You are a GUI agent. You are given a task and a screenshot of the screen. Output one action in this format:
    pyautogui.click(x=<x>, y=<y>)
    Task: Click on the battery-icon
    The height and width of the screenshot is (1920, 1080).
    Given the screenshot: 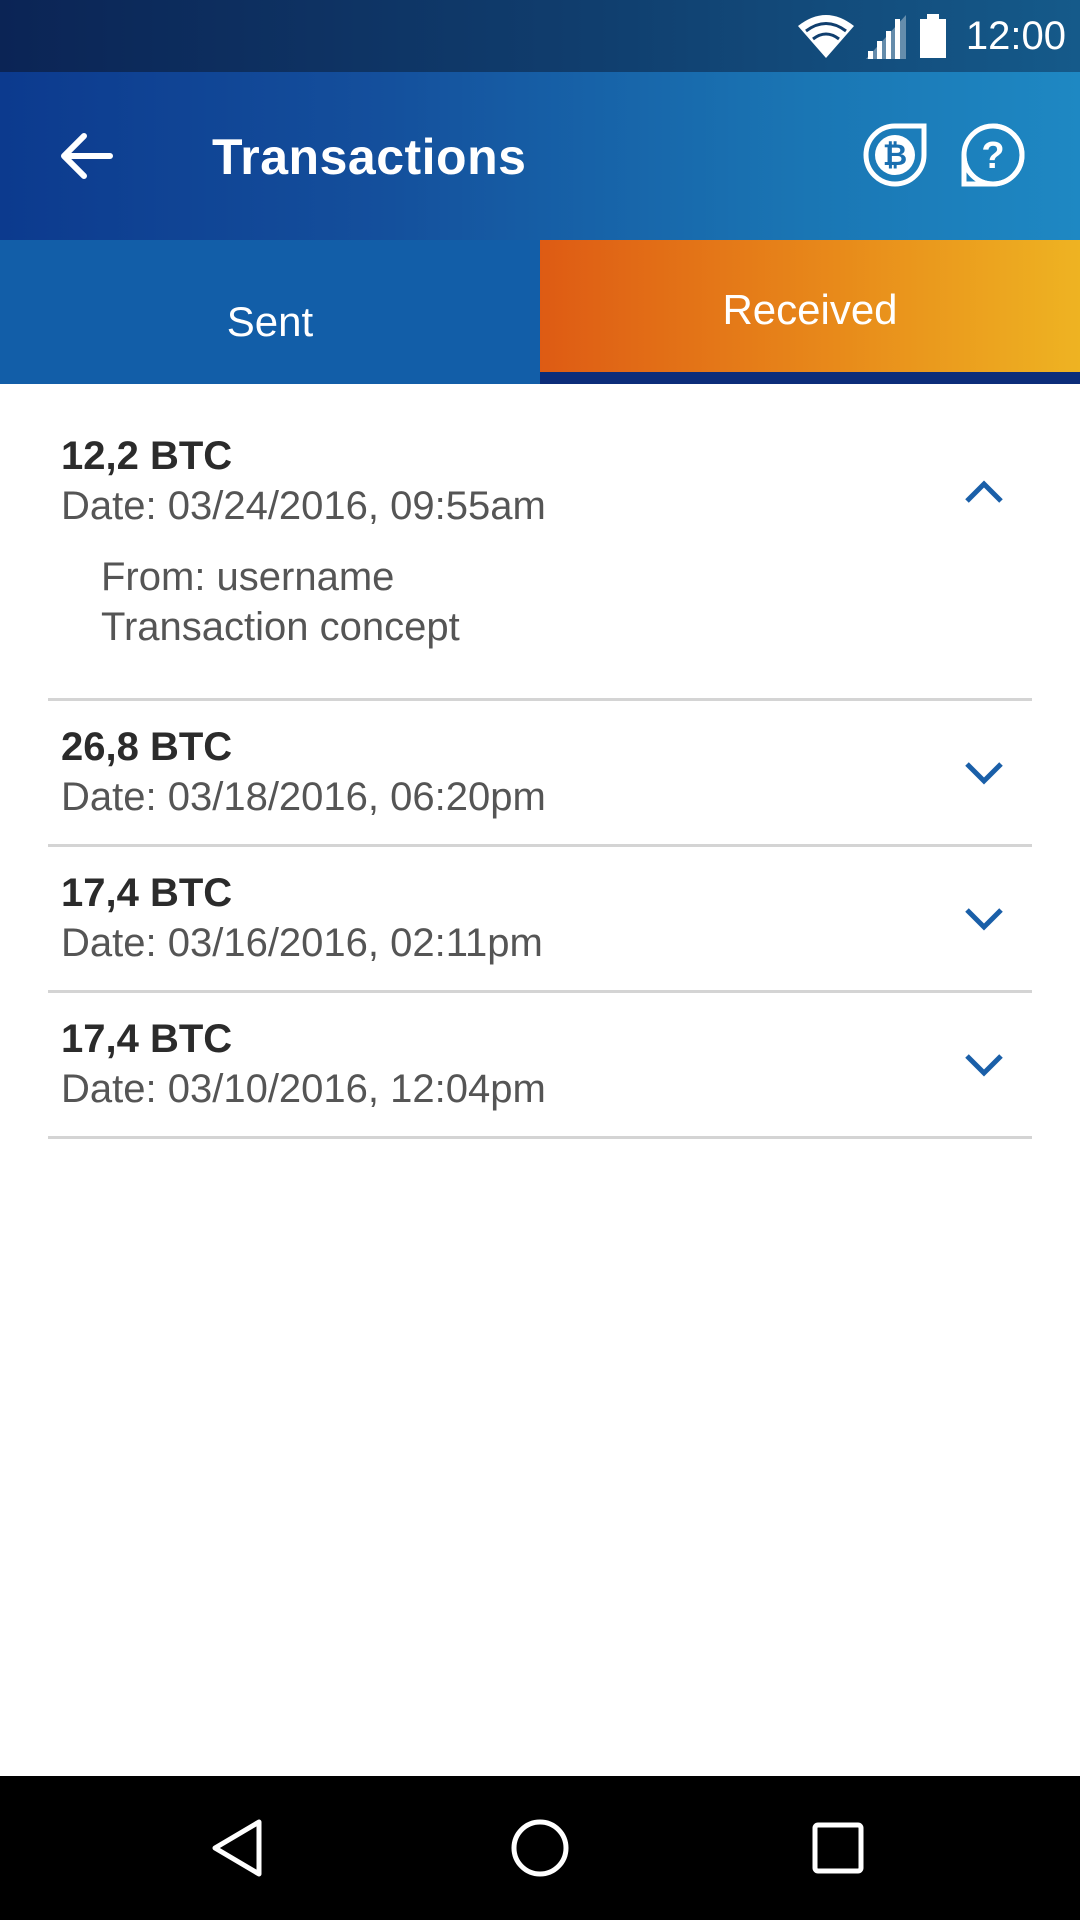 What is the action you would take?
    pyautogui.click(x=932, y=36)
    